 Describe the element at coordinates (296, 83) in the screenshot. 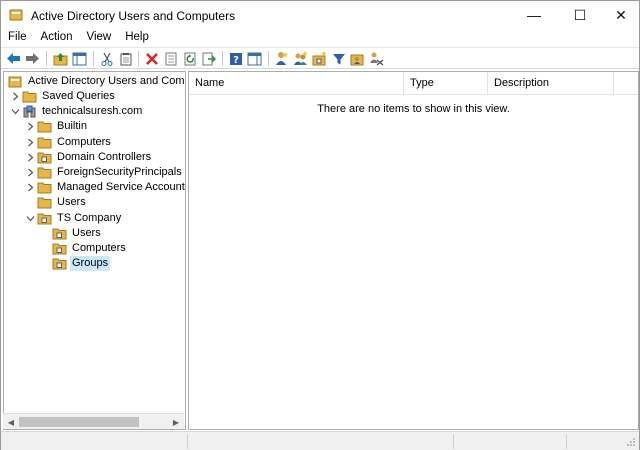

I see `column-header-name: Name` at that location.